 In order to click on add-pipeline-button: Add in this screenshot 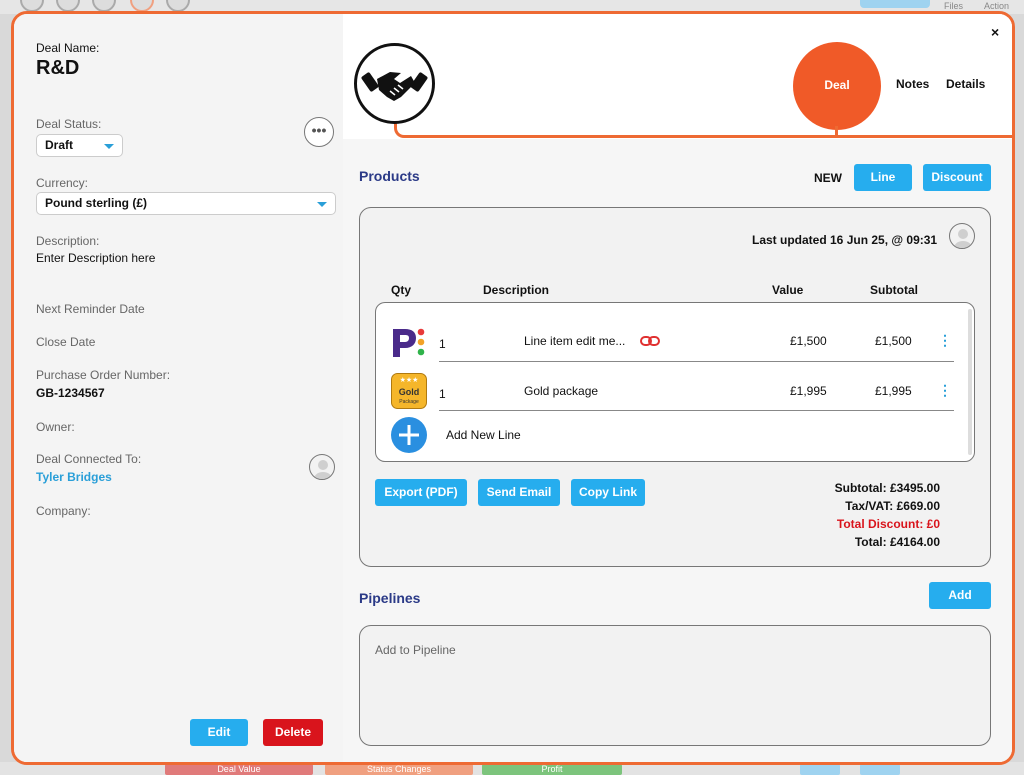, I will do `click(960, 595)`.